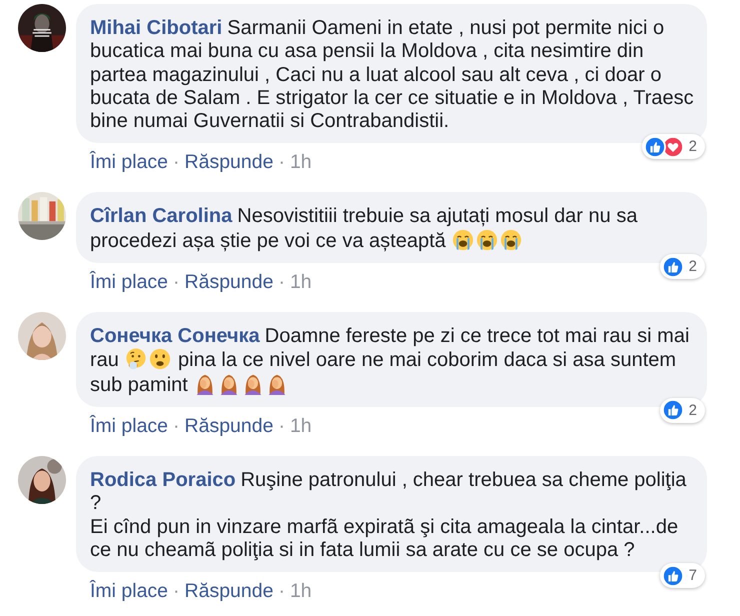  Describe the element at coordinates (161, 216) in the screenshot. I see `author-name: Cîrlan Carolina` at that location.